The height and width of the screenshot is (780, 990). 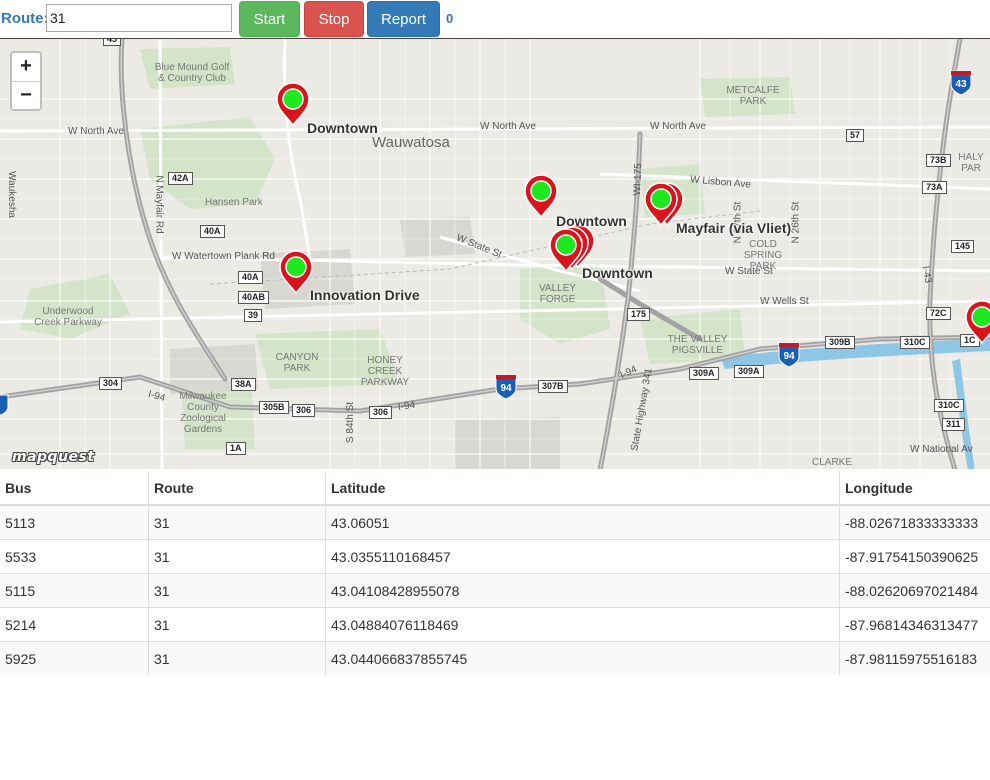 I want to click on place-label: THE VALLEY PIGSVILLE, so click(x=697, y=345).